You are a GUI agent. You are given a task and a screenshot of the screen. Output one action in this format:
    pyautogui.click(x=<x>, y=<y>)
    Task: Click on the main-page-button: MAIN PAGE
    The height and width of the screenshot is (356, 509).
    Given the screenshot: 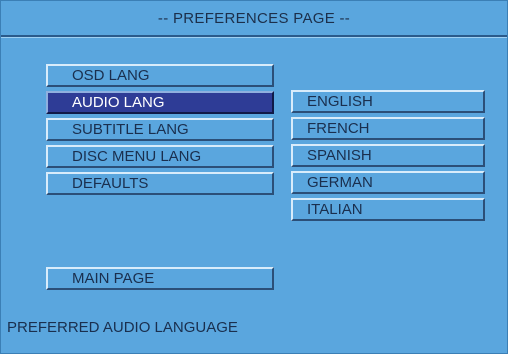 What is the action you would take?
    pyautogui.click(x=160, y=278)
    